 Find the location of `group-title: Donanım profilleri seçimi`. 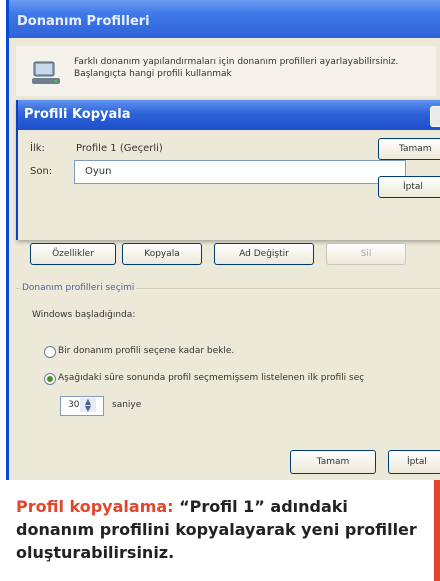

group-title: Donanım profilleri seçimi is located at coordinates (78, 288).